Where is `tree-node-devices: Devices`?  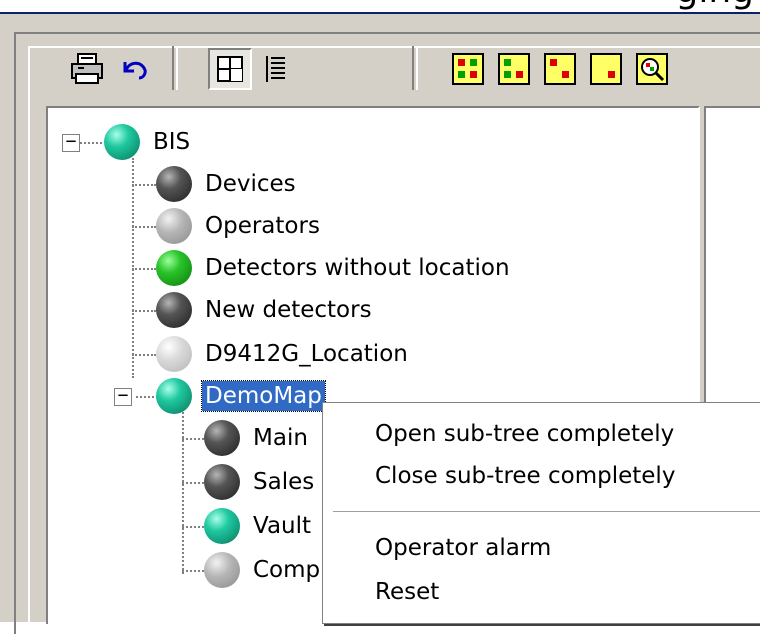 tree-node-devices: Devices is located at coordinates (227, 184).